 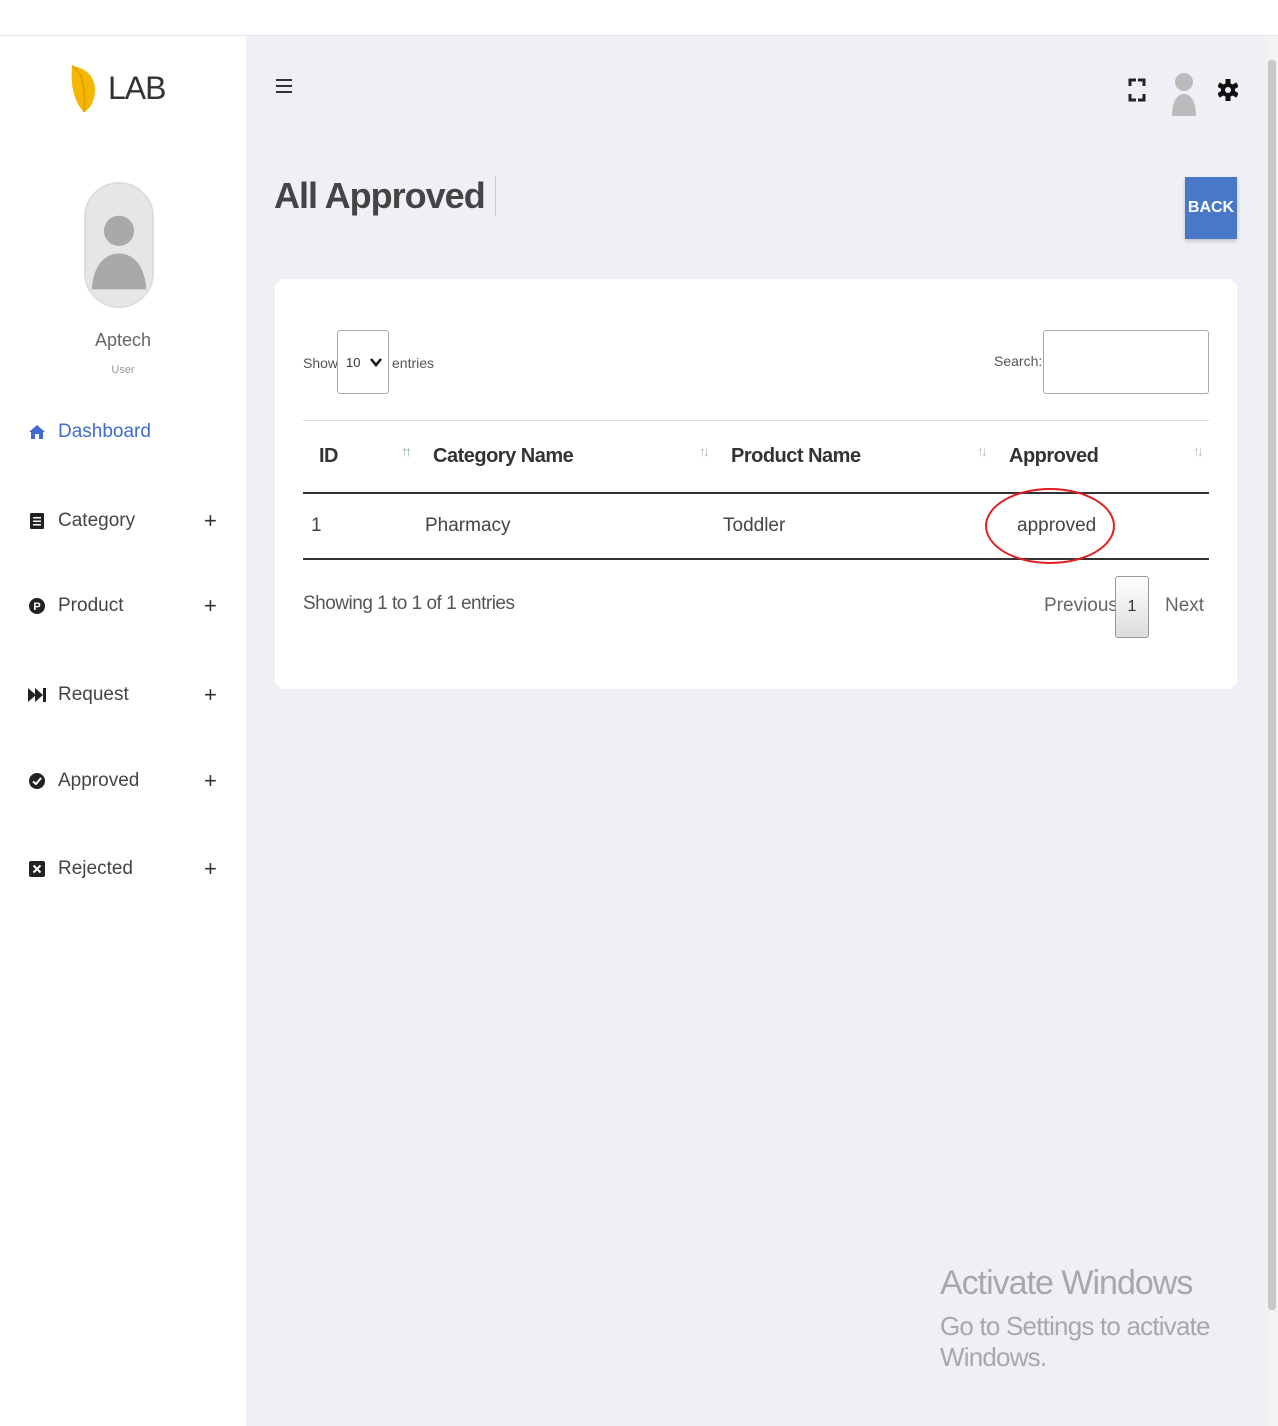 I want to click on user-avatar-icon, so click(x=1184, y=96).